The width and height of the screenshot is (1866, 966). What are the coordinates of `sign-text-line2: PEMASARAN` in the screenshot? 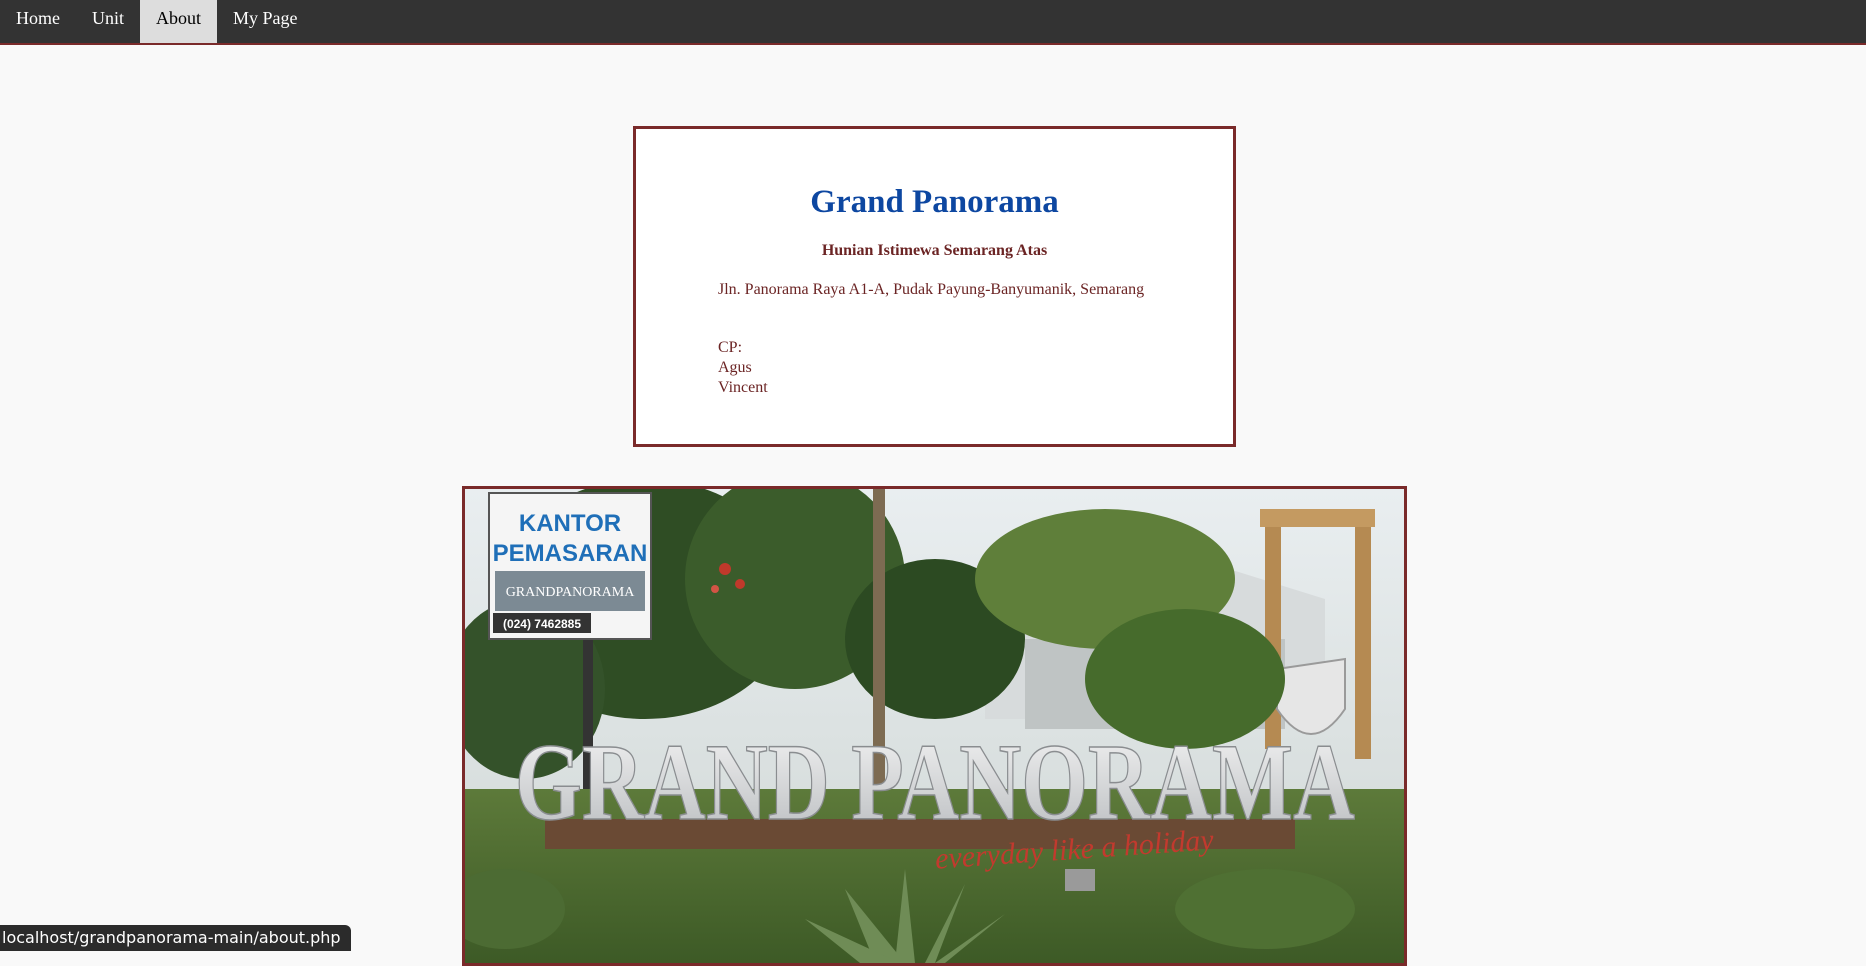 It's located at (570, 553).